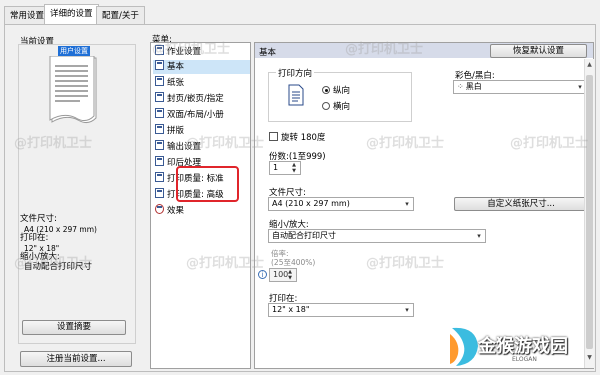 The height and width of the screenshot is (375, 600). I want to click on orientation-portrait-option: 纵向, so click(336, 90).